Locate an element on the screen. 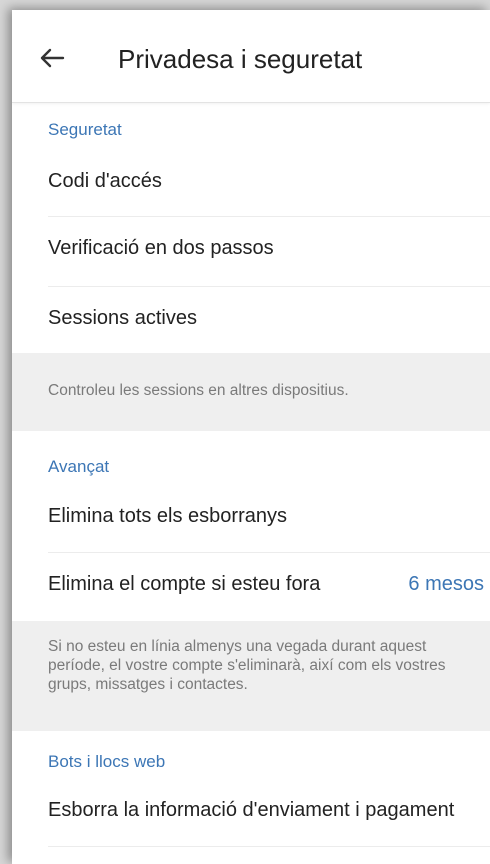  app-header: Privadesa i seguretat is located at coordinates (251, 56).